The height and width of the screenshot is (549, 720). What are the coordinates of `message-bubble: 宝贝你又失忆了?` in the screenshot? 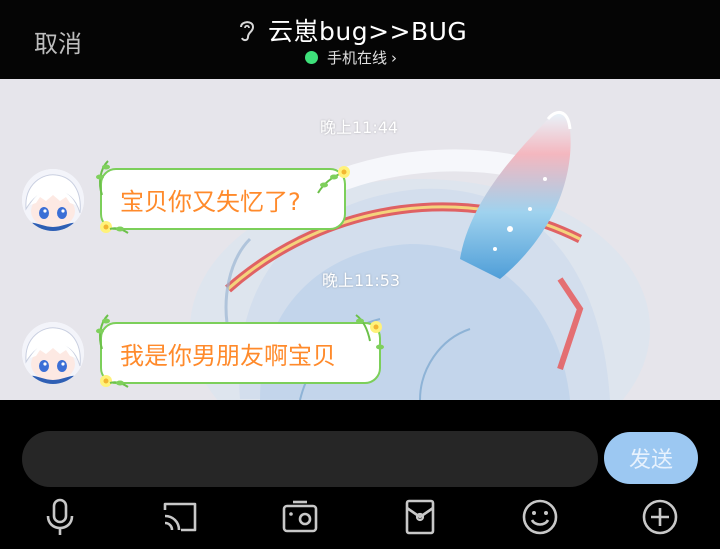 It's located at (223, 199).